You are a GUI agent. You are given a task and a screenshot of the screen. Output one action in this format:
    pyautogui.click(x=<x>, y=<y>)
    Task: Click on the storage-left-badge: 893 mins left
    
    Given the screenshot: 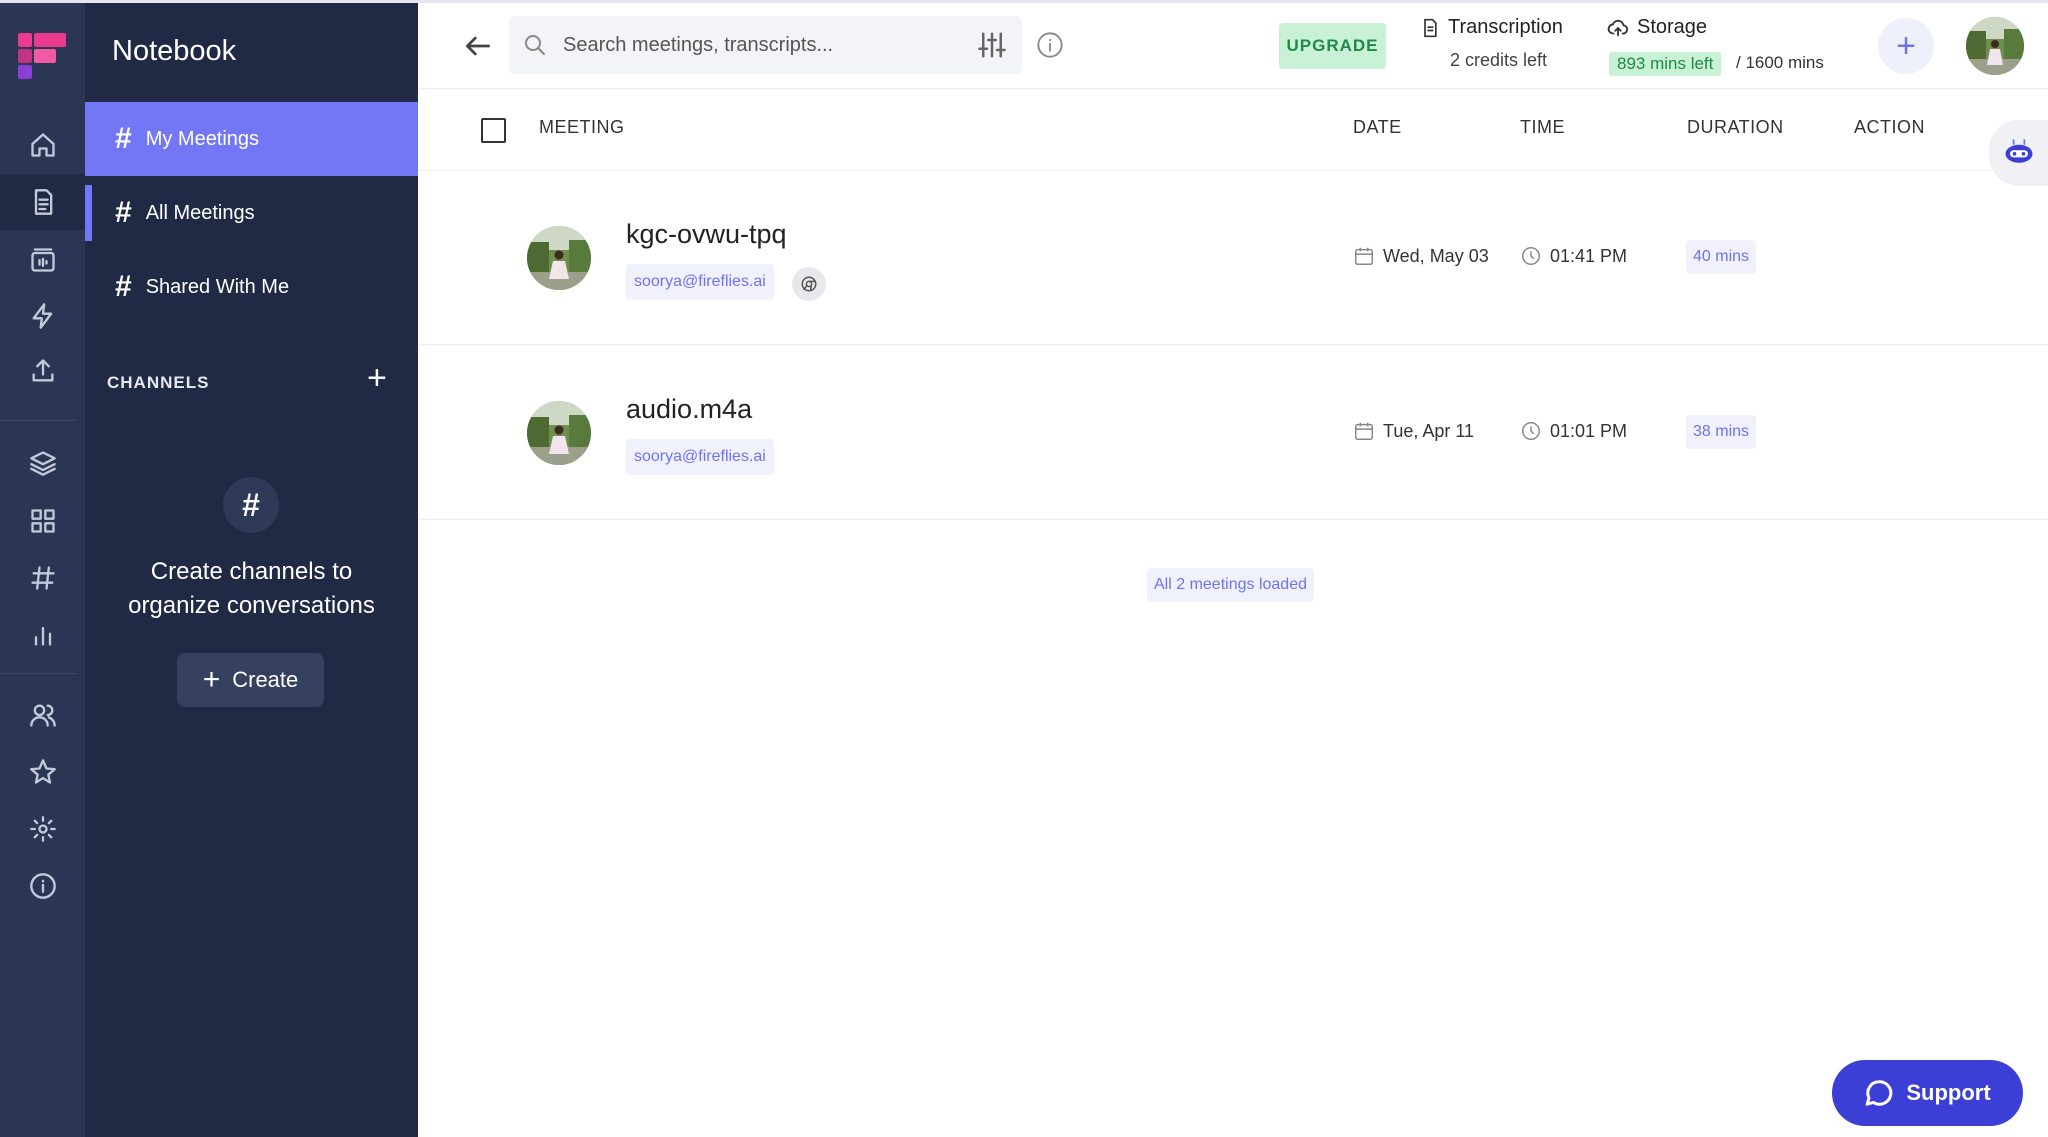 What is the action you would take?
    pyautogui.click(x=1665, y=64)
    